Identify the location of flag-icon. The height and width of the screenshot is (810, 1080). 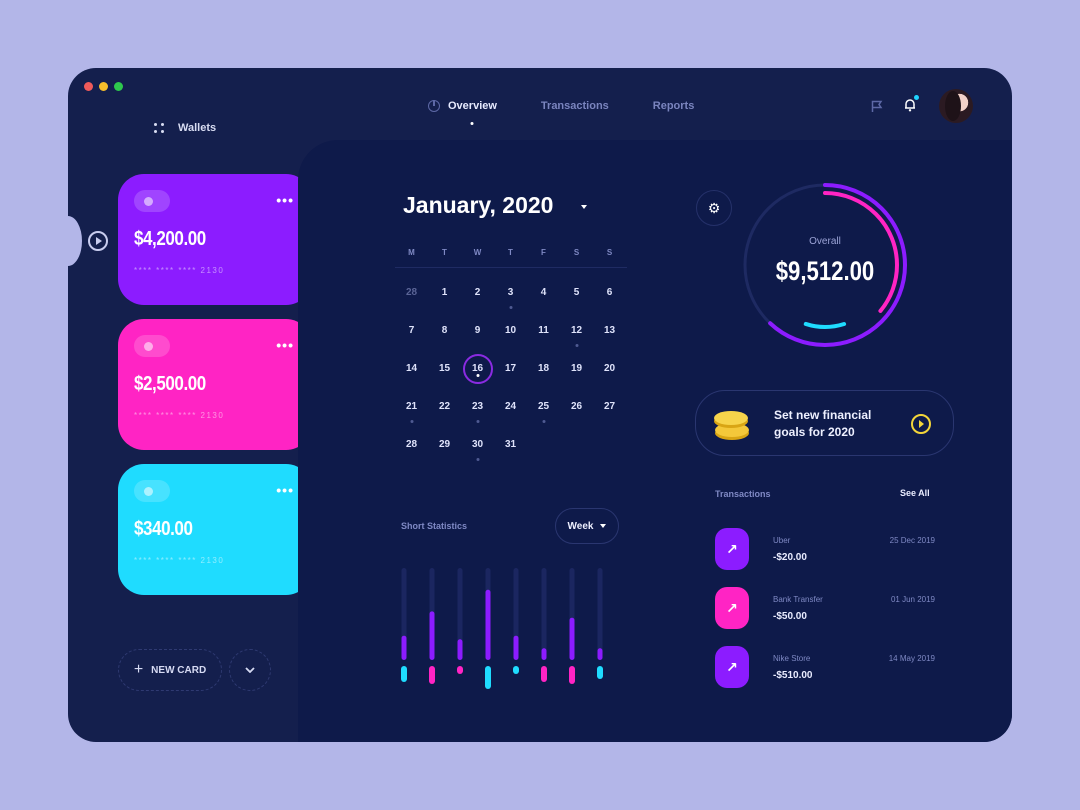
(877, 106).